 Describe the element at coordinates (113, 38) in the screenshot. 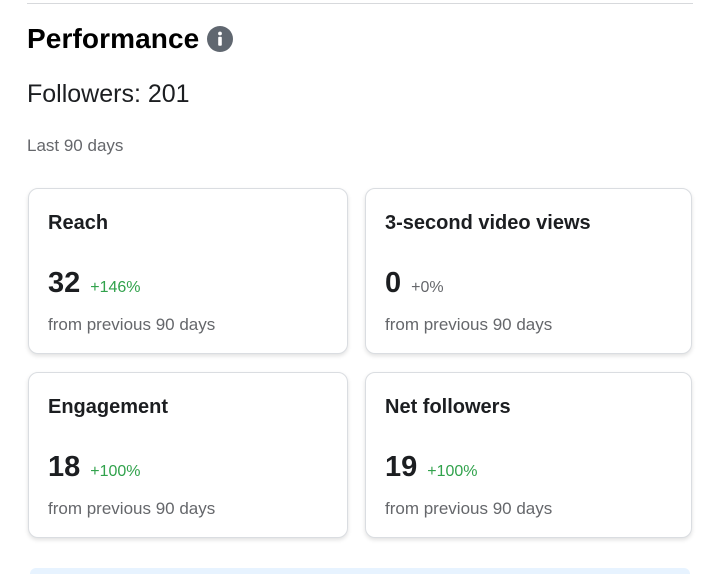

I see `page-title: Performance` at that location.